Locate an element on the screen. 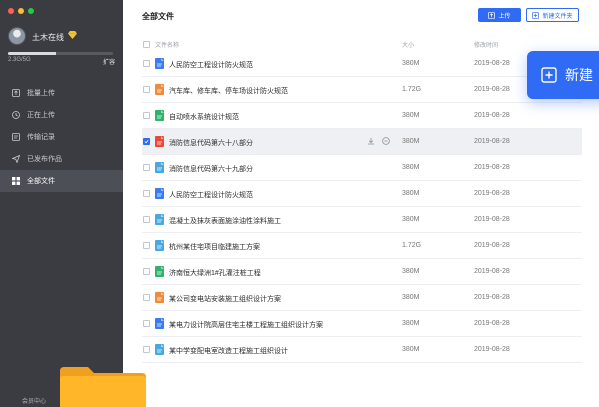 This screenshot has width=599, height=407. upload-button-label: 上传 is located at coordinates (504, 16).